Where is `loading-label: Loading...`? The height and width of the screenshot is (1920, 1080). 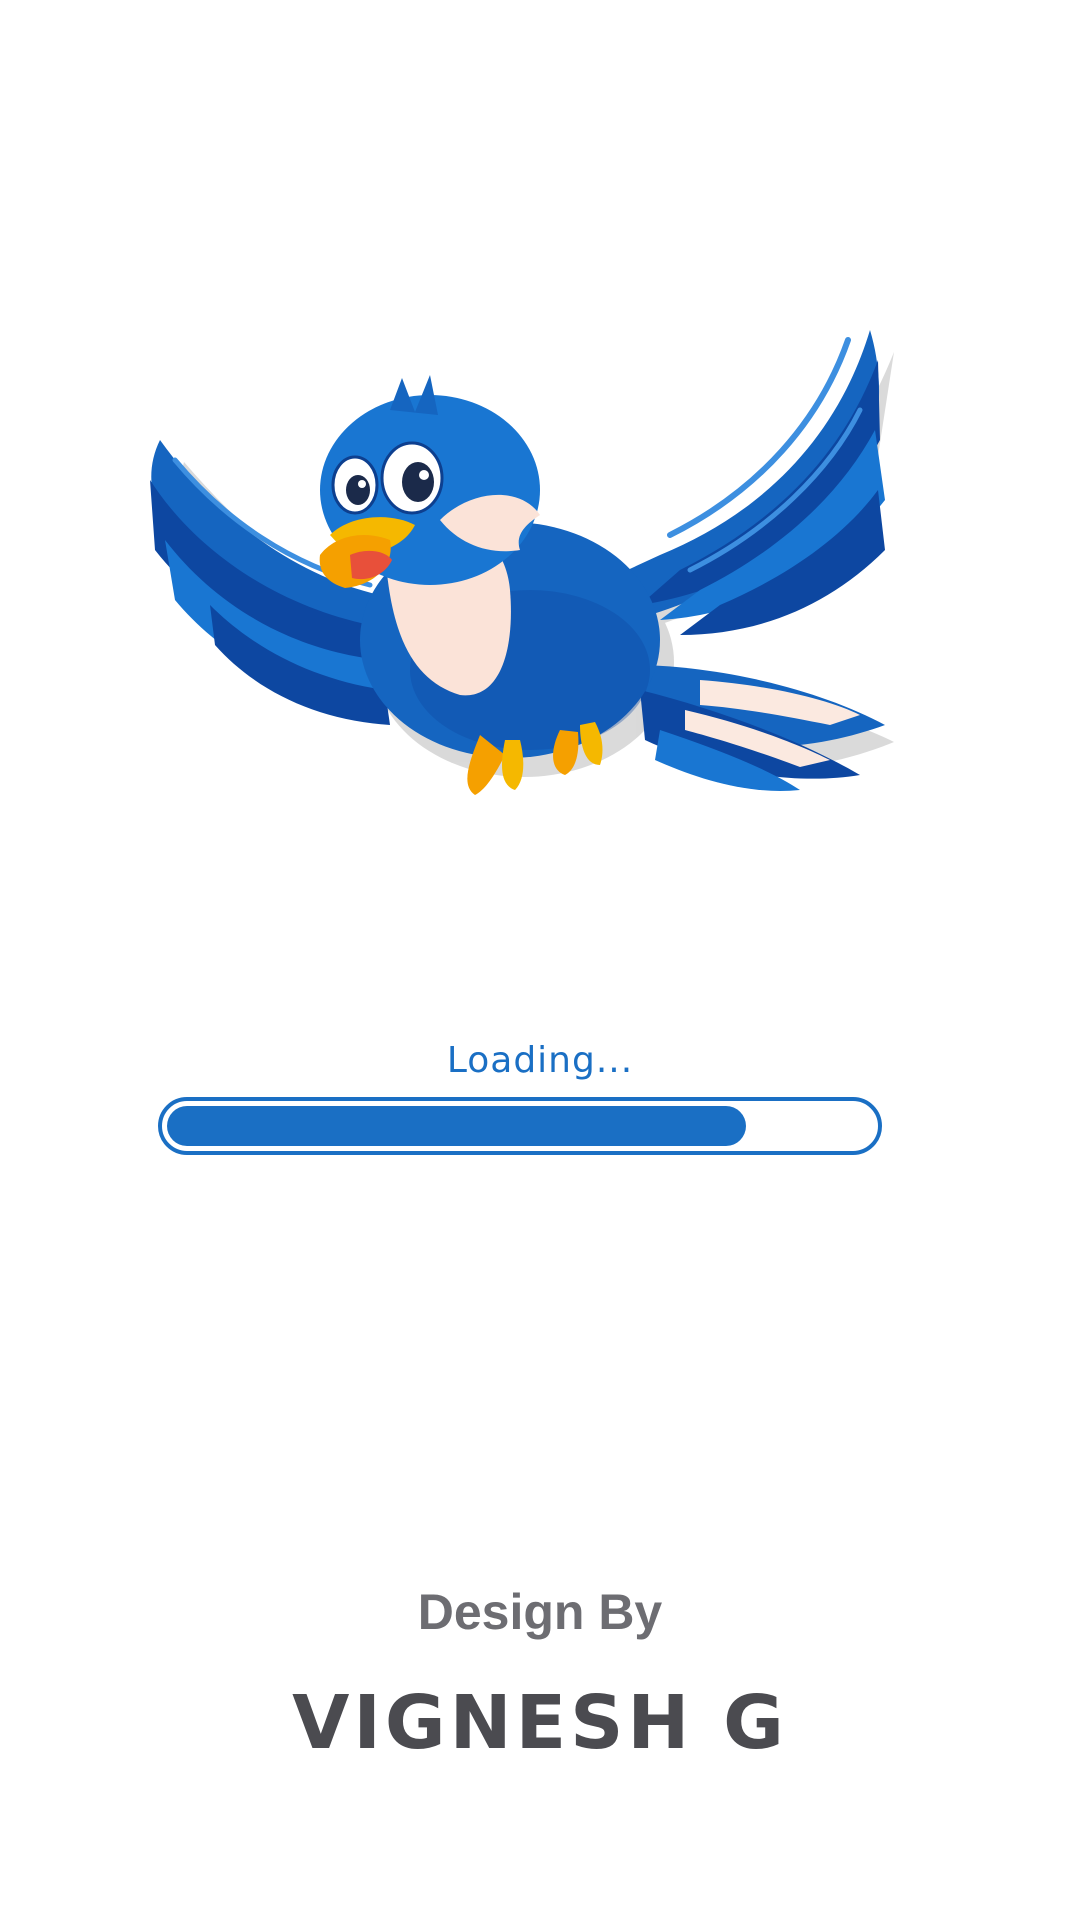
loading-label: Loading... is located at coordinates (540, 1060).